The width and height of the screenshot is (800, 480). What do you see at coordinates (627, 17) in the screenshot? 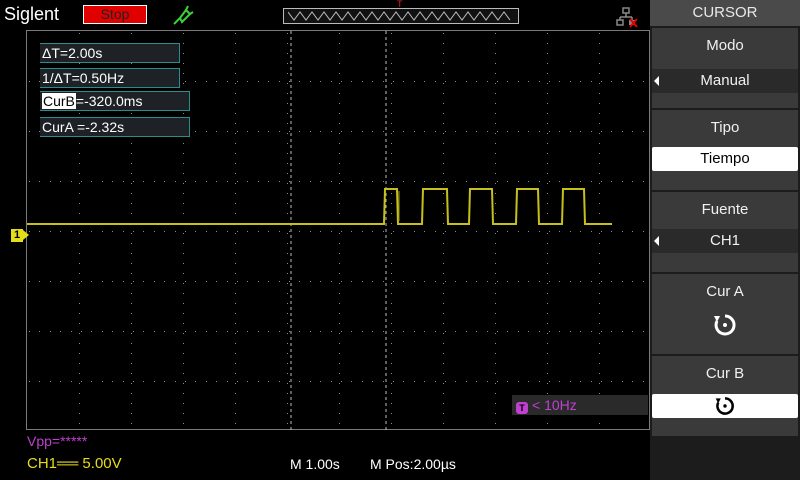
I see `network-disconnected-icon` at bounding box center [627, 17].